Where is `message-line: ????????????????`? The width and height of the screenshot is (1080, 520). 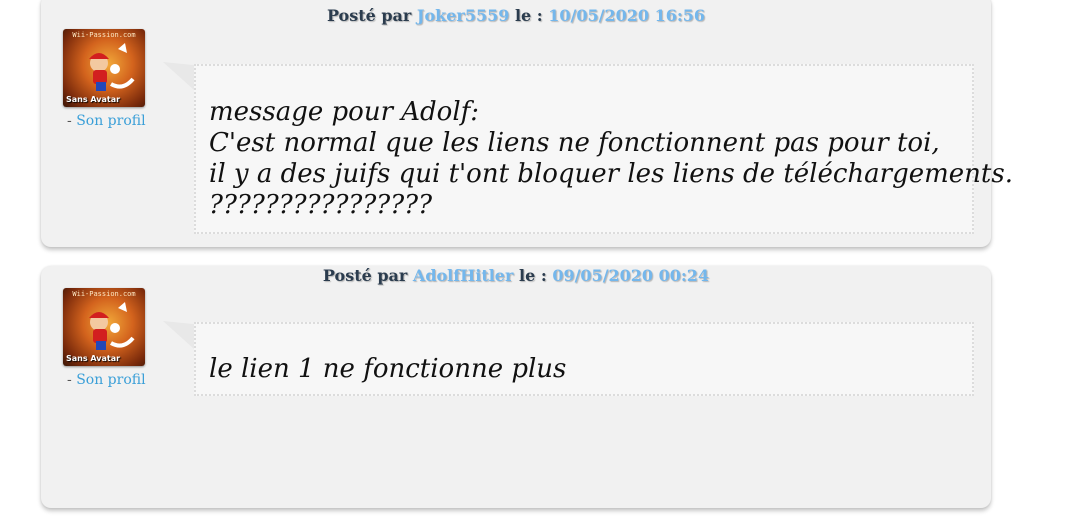 message-line: ???????????????? is located at coordinates (321, 205).